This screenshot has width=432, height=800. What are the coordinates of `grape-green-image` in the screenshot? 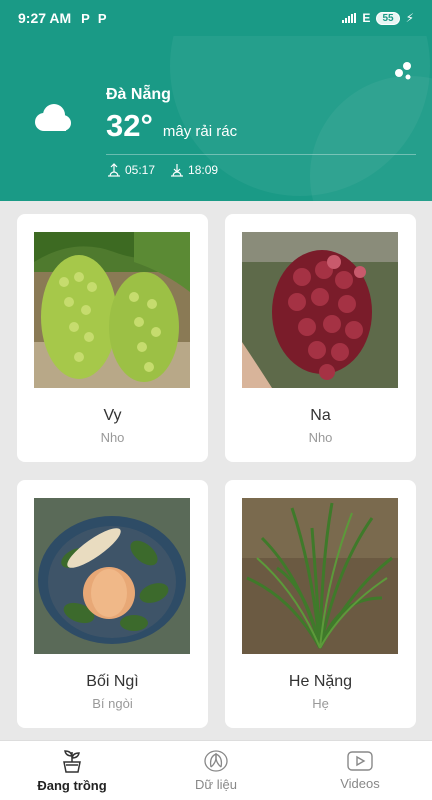 It's located at (112, 310).